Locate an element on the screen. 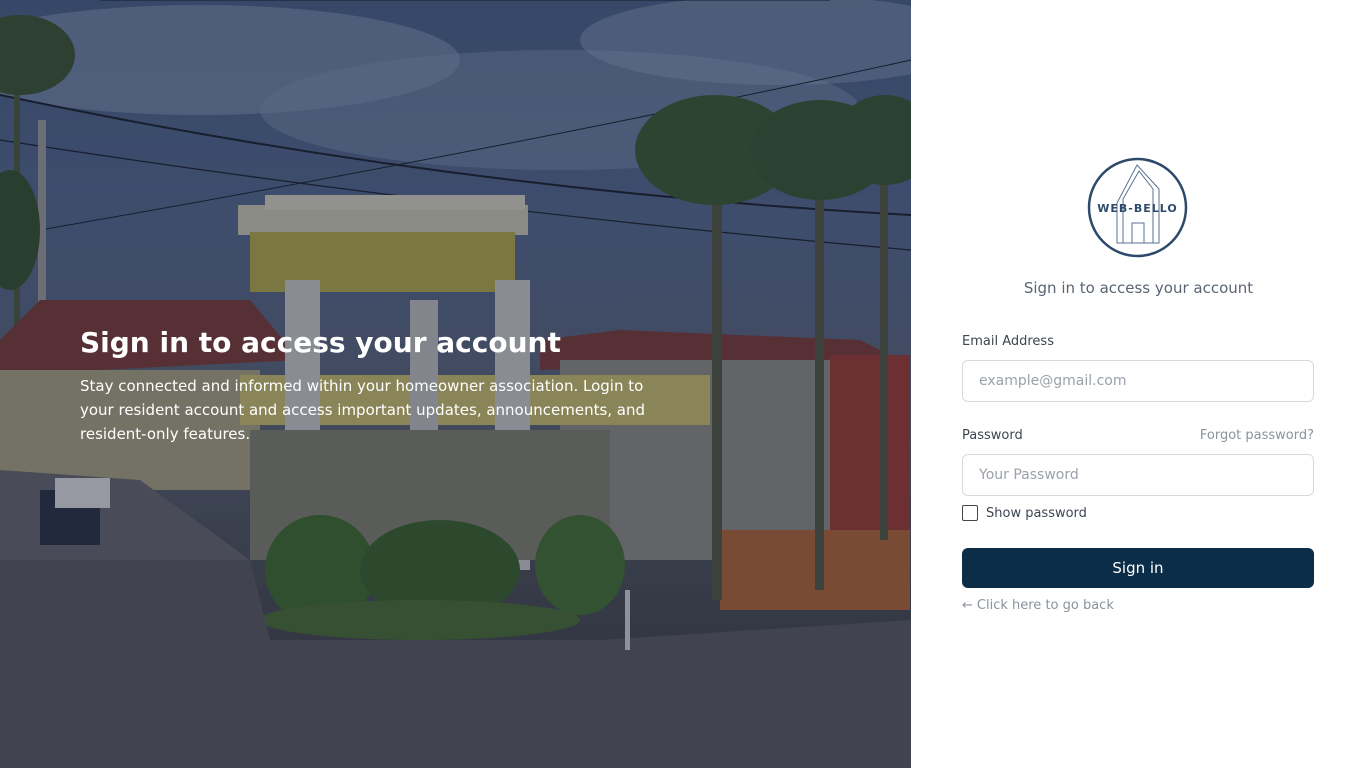 This screenshot has height=768, width=1366. logo-text: WEB-BELLO is located at coordinates (1137, 208).